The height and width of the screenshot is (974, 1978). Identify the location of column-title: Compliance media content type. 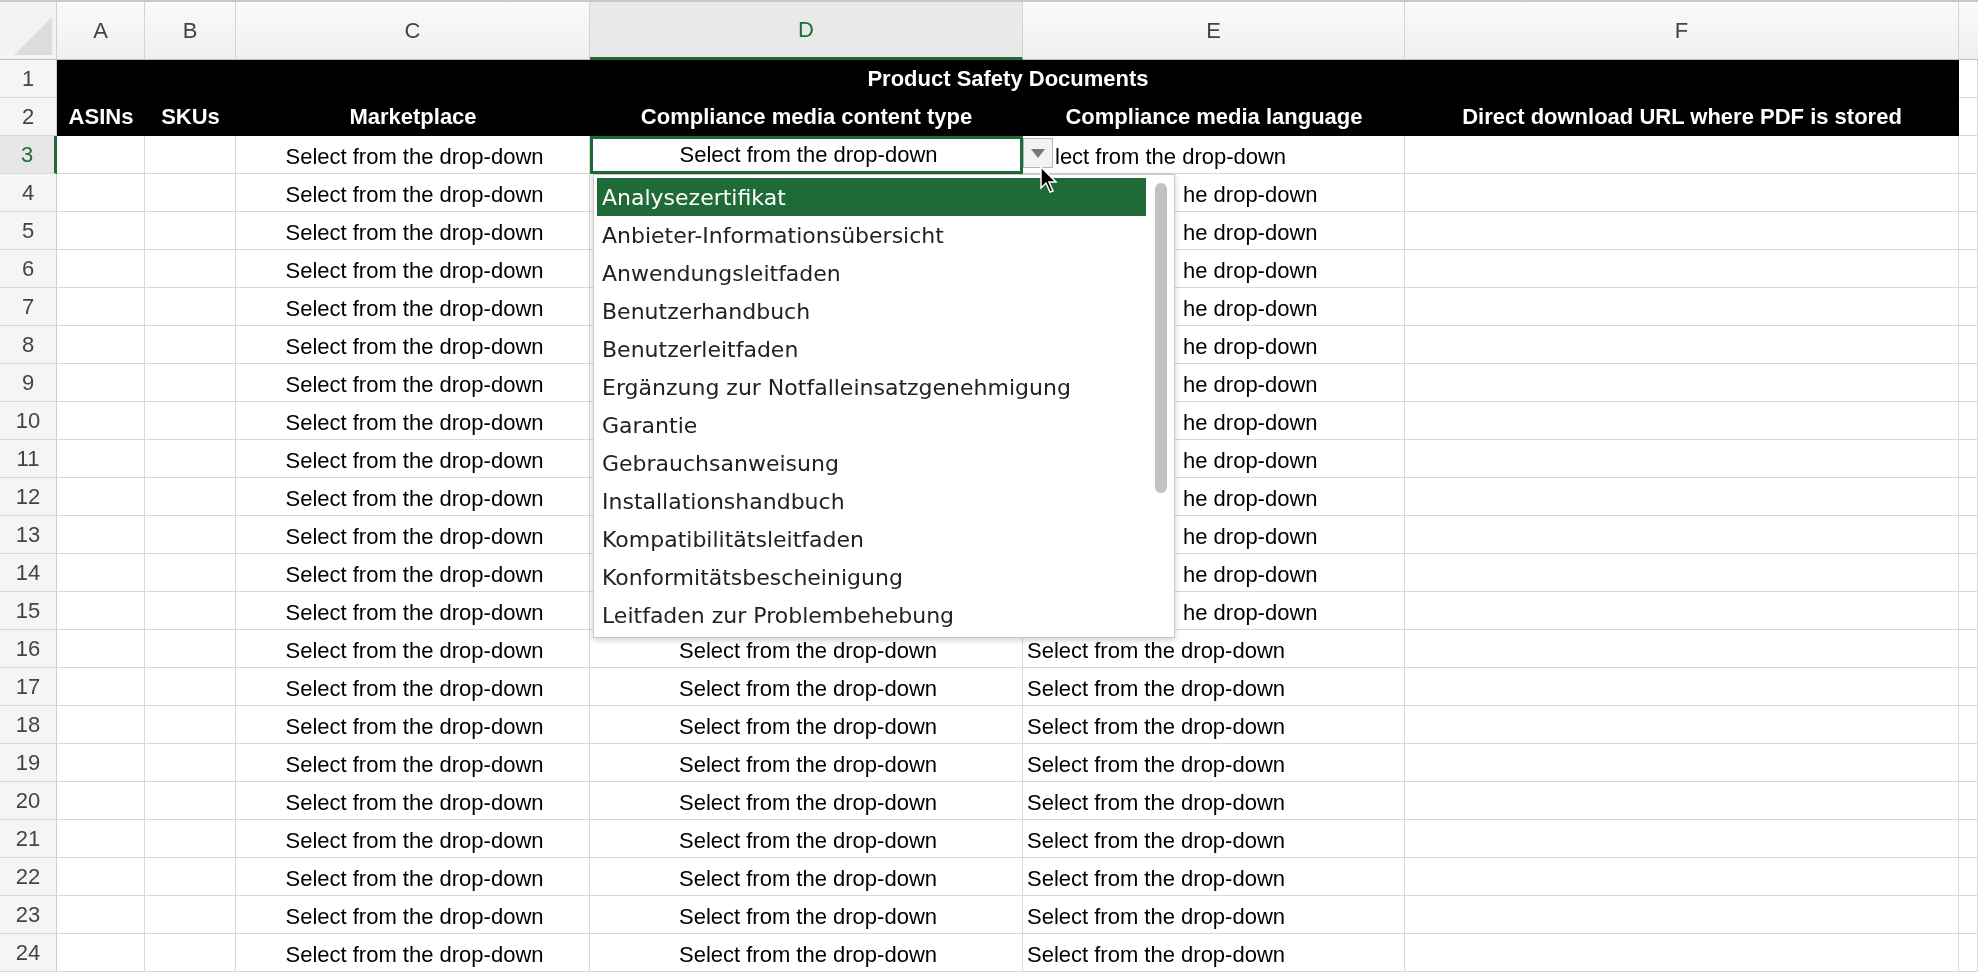
(806, 117).